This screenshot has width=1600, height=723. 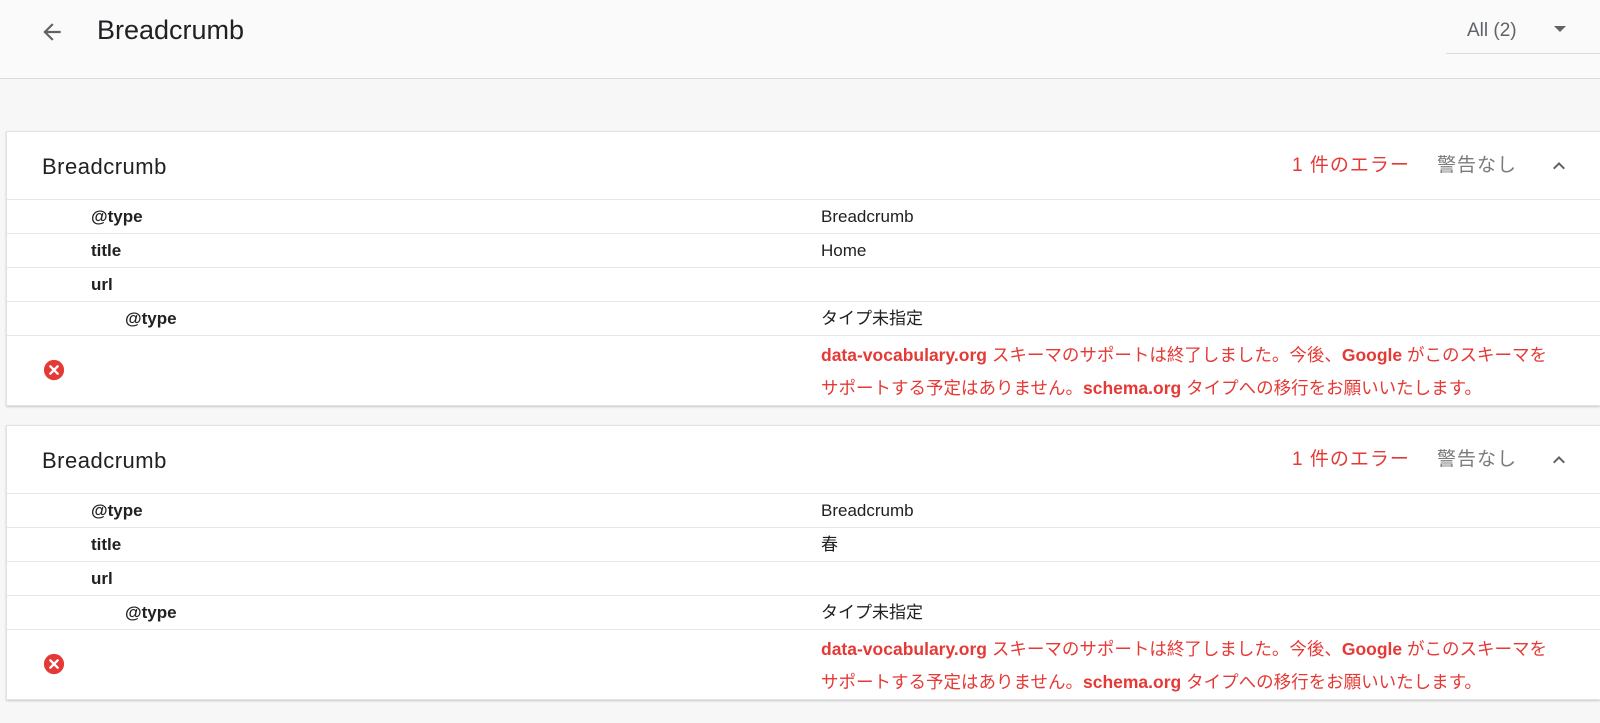 I want to click on page-title: Breadcrumb, so click(x=171, y=30).